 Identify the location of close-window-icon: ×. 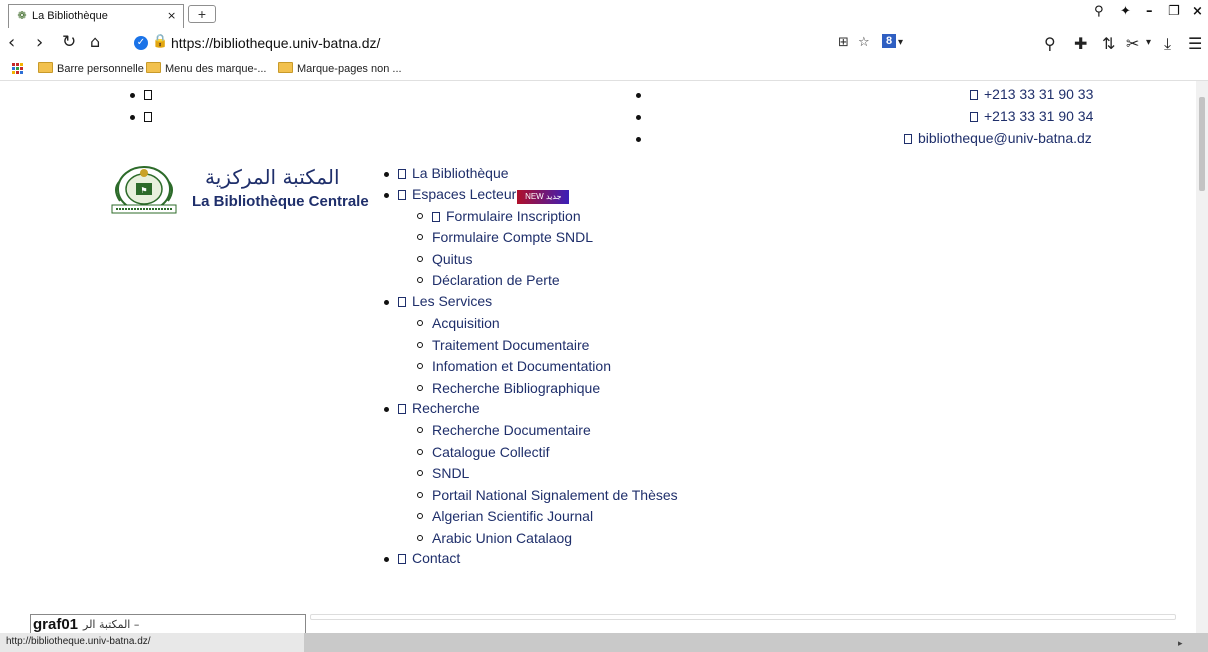
(1197, 11).